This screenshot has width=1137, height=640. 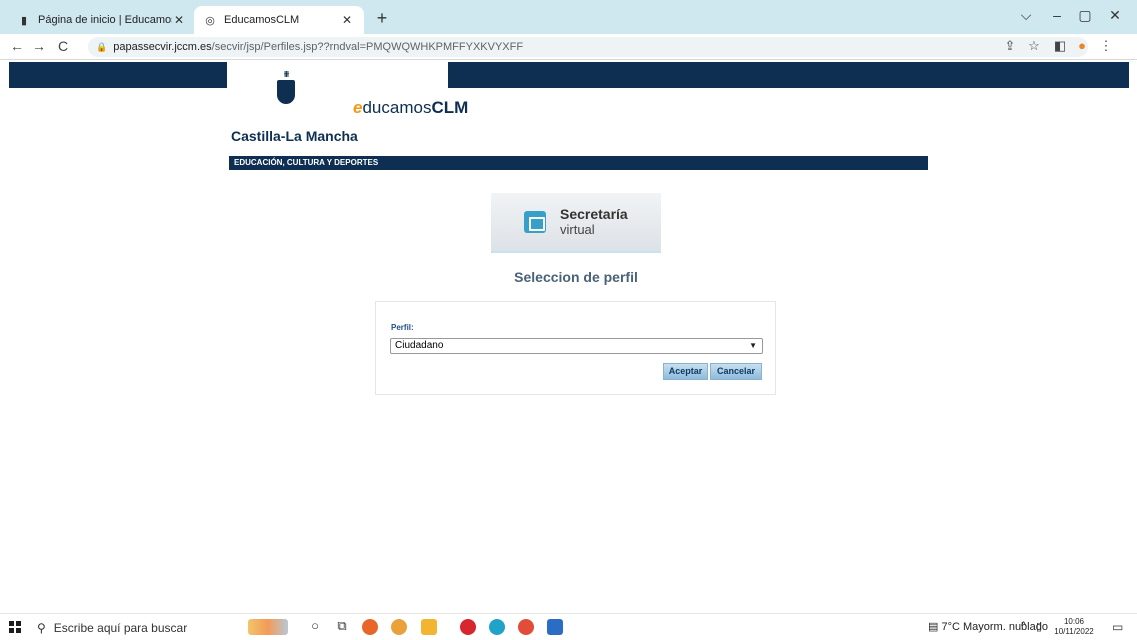 What do you see at coordinates (402, 327) in the screenshot?
I see `perfil-label: Perfil:` at bounding box center [402, 327].